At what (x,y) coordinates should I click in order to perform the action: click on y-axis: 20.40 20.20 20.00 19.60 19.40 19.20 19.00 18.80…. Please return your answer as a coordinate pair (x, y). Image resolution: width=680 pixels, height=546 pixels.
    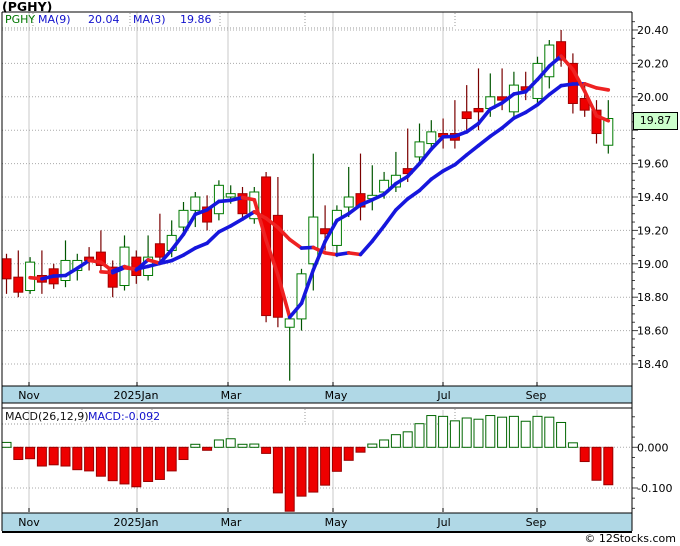
    Looking at the image, I should click on (652, 265).